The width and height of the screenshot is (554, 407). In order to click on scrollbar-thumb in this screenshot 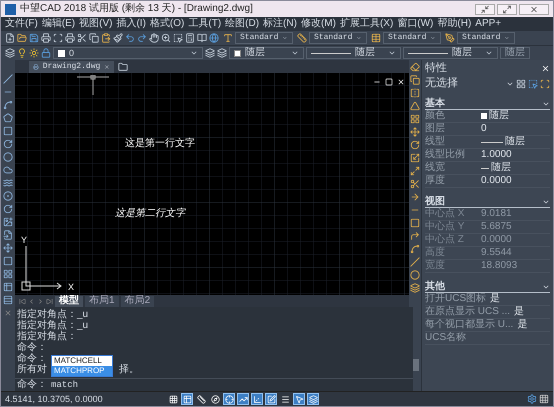, I will do `click(416, 365)`.